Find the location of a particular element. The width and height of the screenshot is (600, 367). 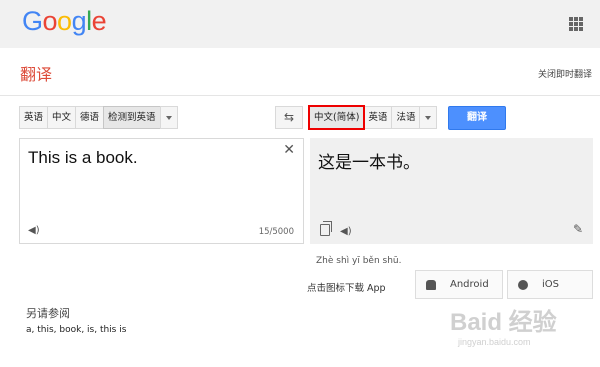

sub-header: 翻译 关闭即时翻译 is located at coordinates (300, 72).